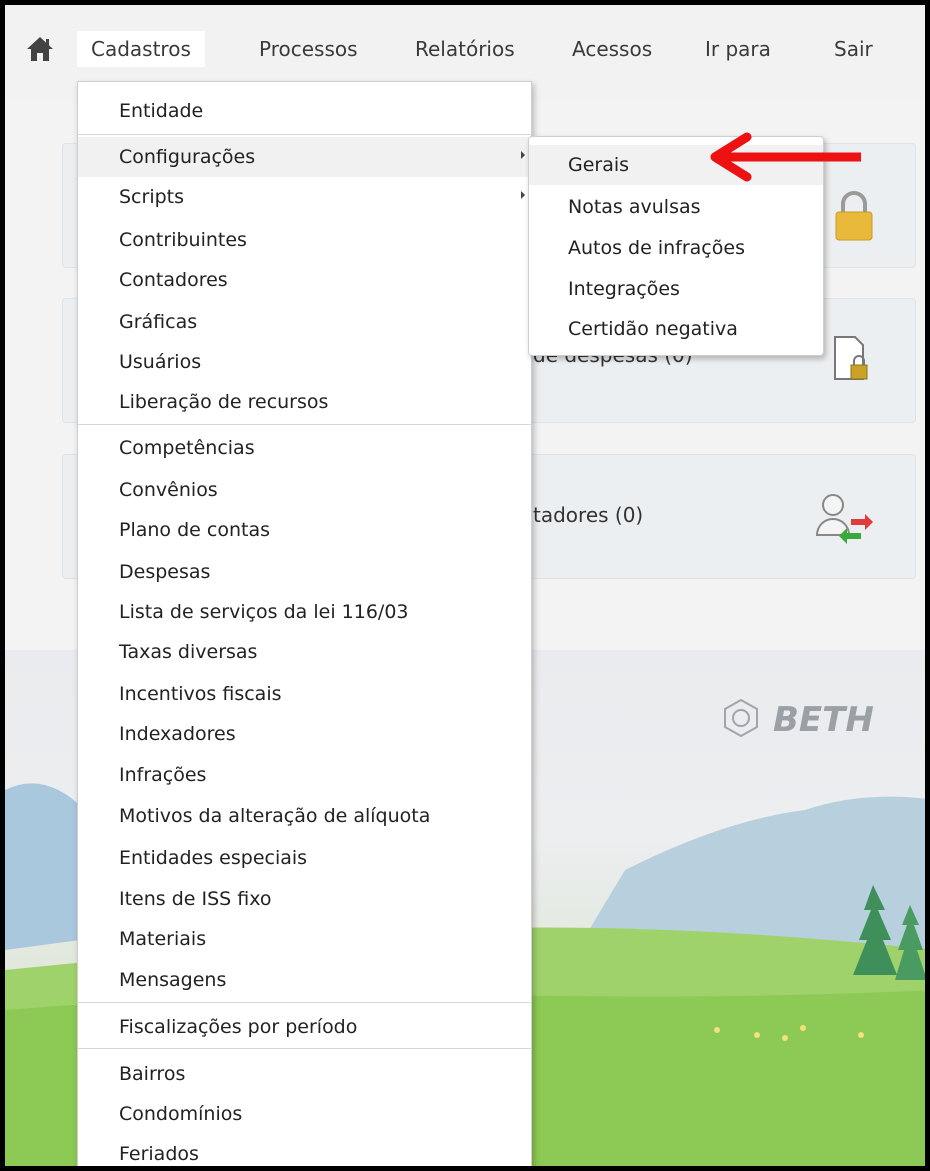  I want to click on nav-ir-para: Ir para, so click(738, 49).